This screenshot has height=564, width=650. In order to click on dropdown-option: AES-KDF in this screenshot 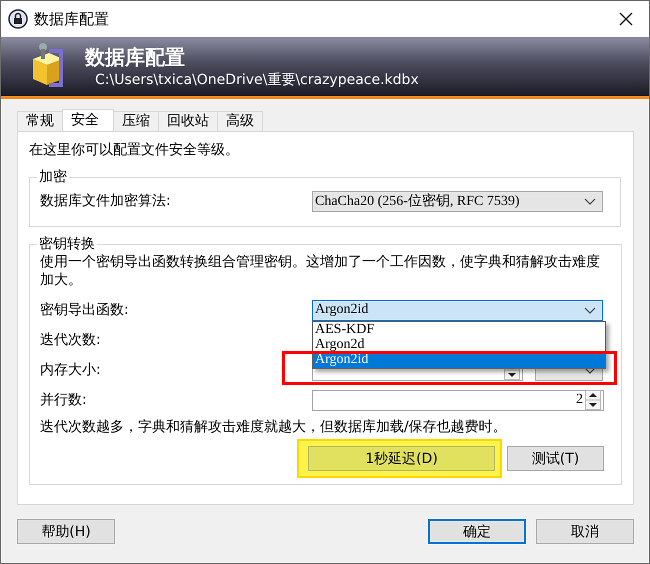, I will do `click(459, 329)`.